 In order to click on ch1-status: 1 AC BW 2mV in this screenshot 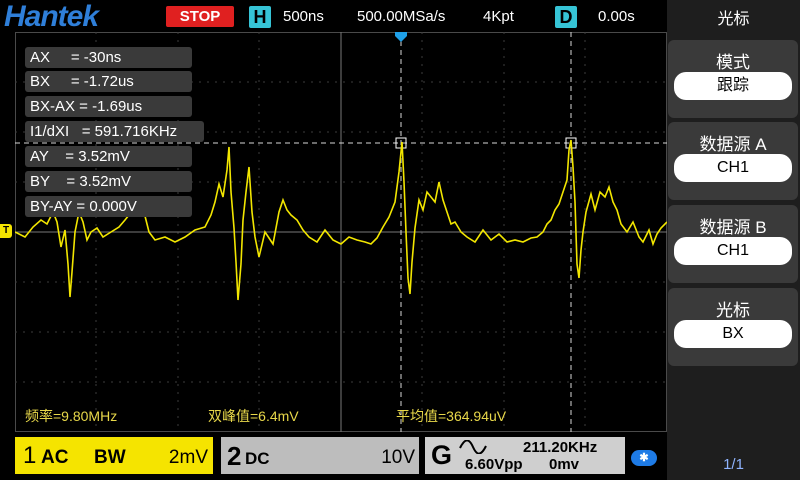, I will do `click(114, 455)`.